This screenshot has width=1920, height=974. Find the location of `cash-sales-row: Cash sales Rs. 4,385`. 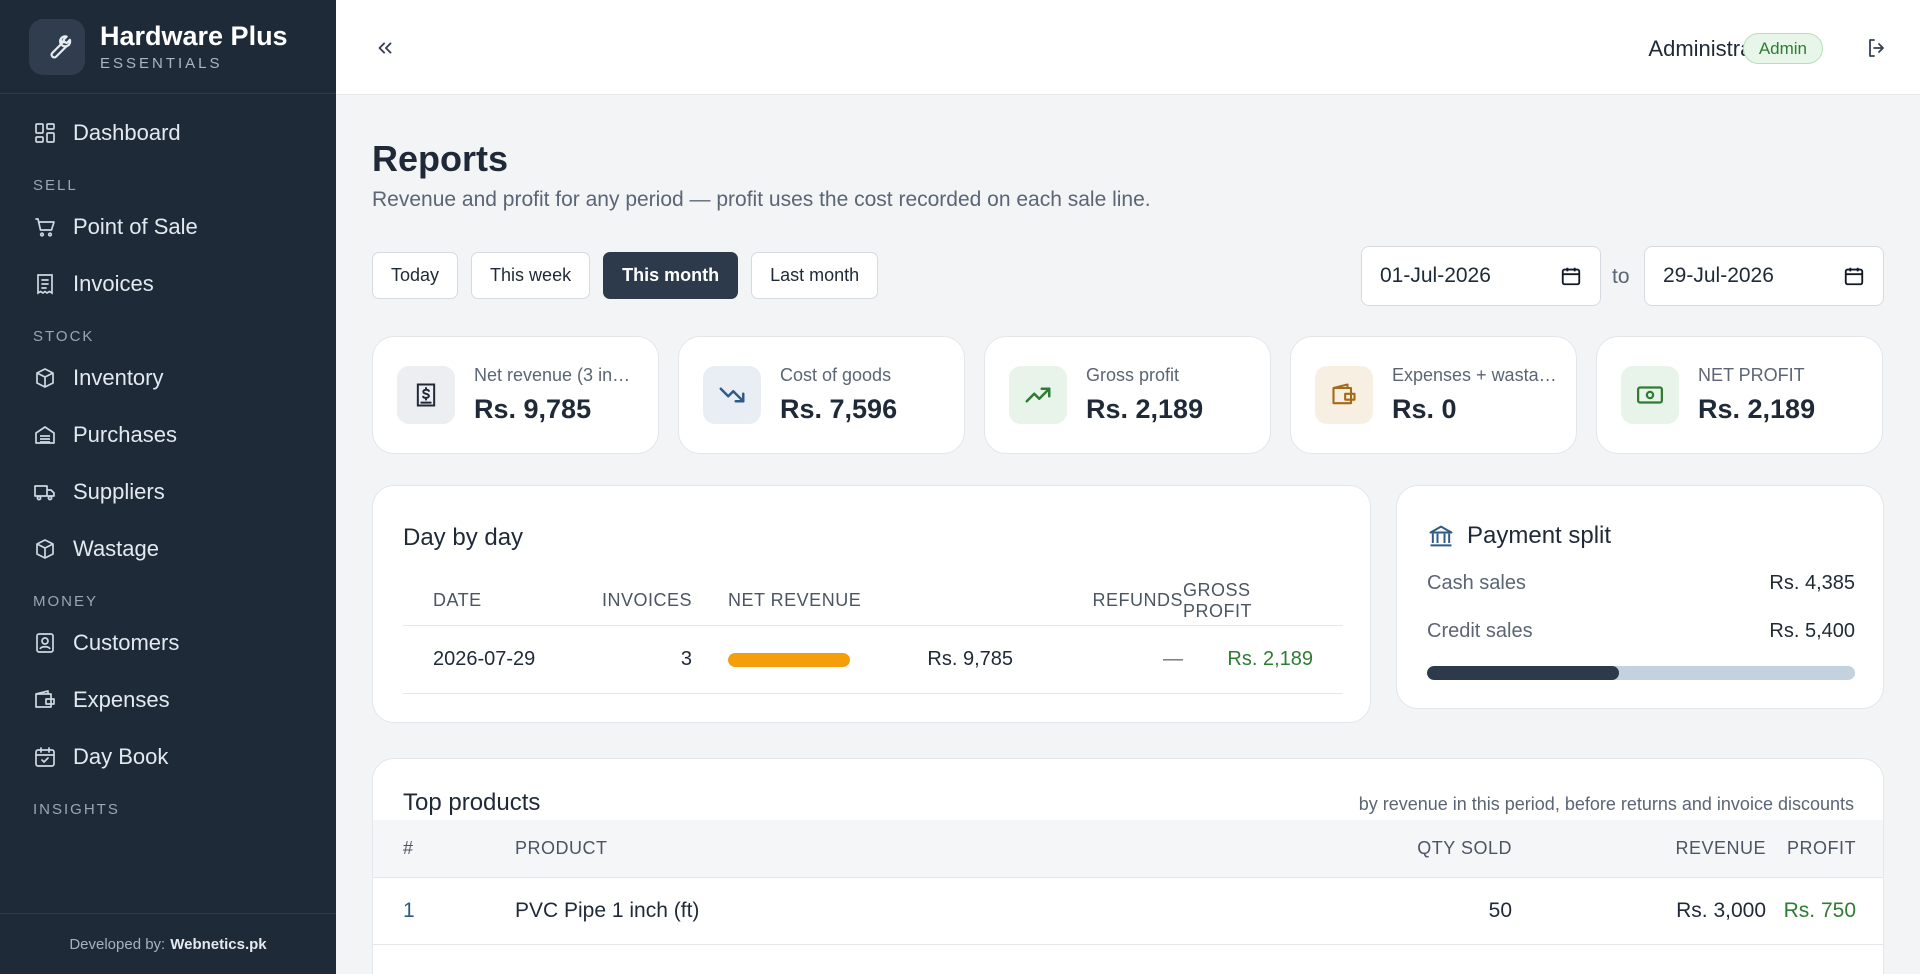

cash-sales-row: Cash sales Rs. 4,385 is located at coordinates (1641, 583).